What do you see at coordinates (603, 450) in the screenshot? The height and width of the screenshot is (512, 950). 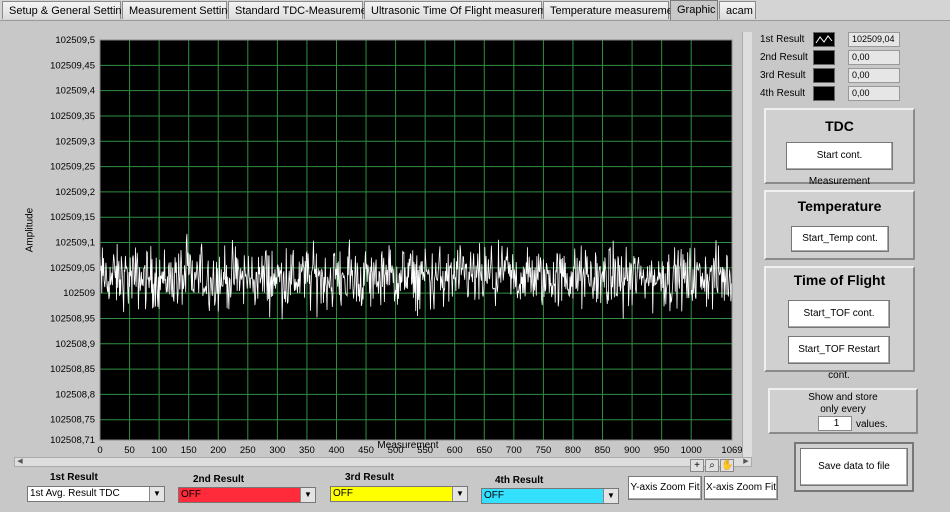 I see `x-tick-label: 850` at bounding box center [603, 450].